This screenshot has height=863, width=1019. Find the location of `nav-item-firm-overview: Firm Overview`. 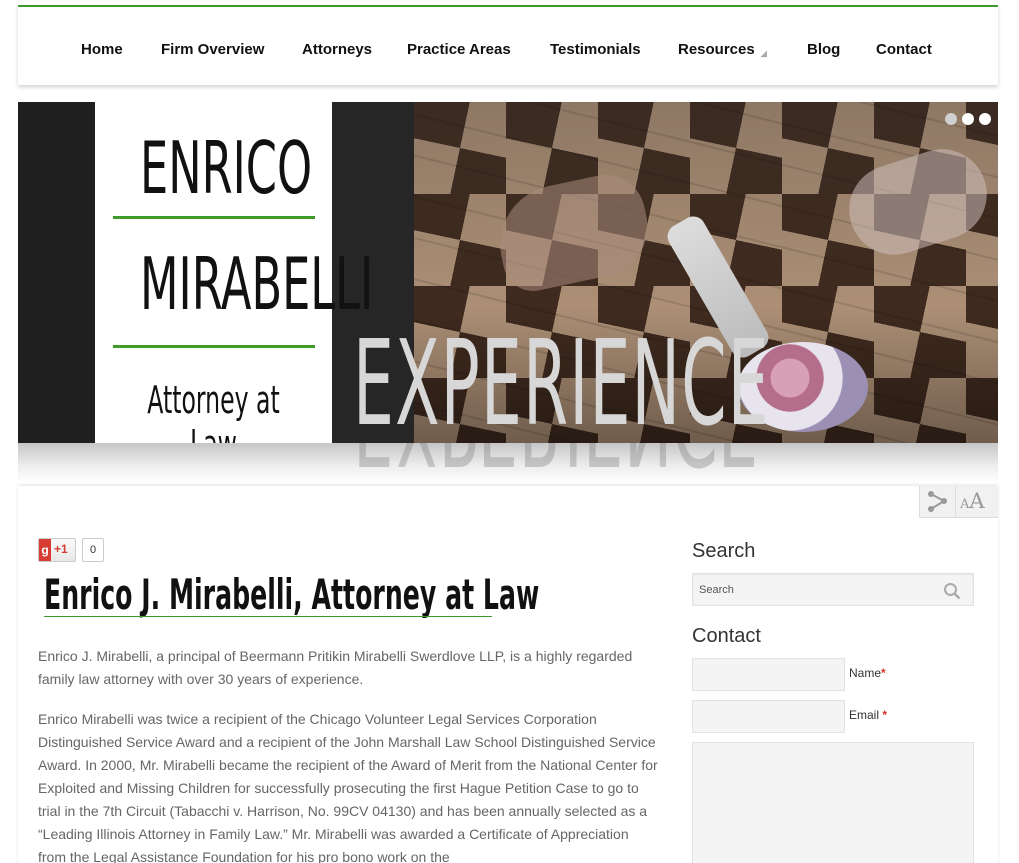

nav-item-firm-overview: Firm Overview is located at coordinates (212, 49).